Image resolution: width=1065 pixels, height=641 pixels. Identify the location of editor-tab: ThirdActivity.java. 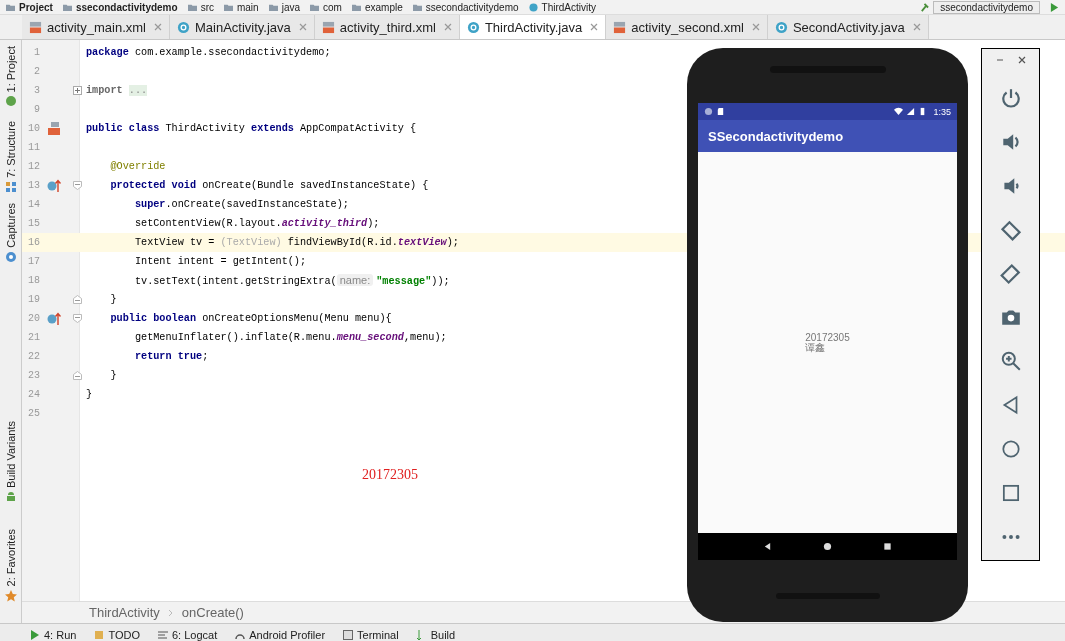
(533, 27).